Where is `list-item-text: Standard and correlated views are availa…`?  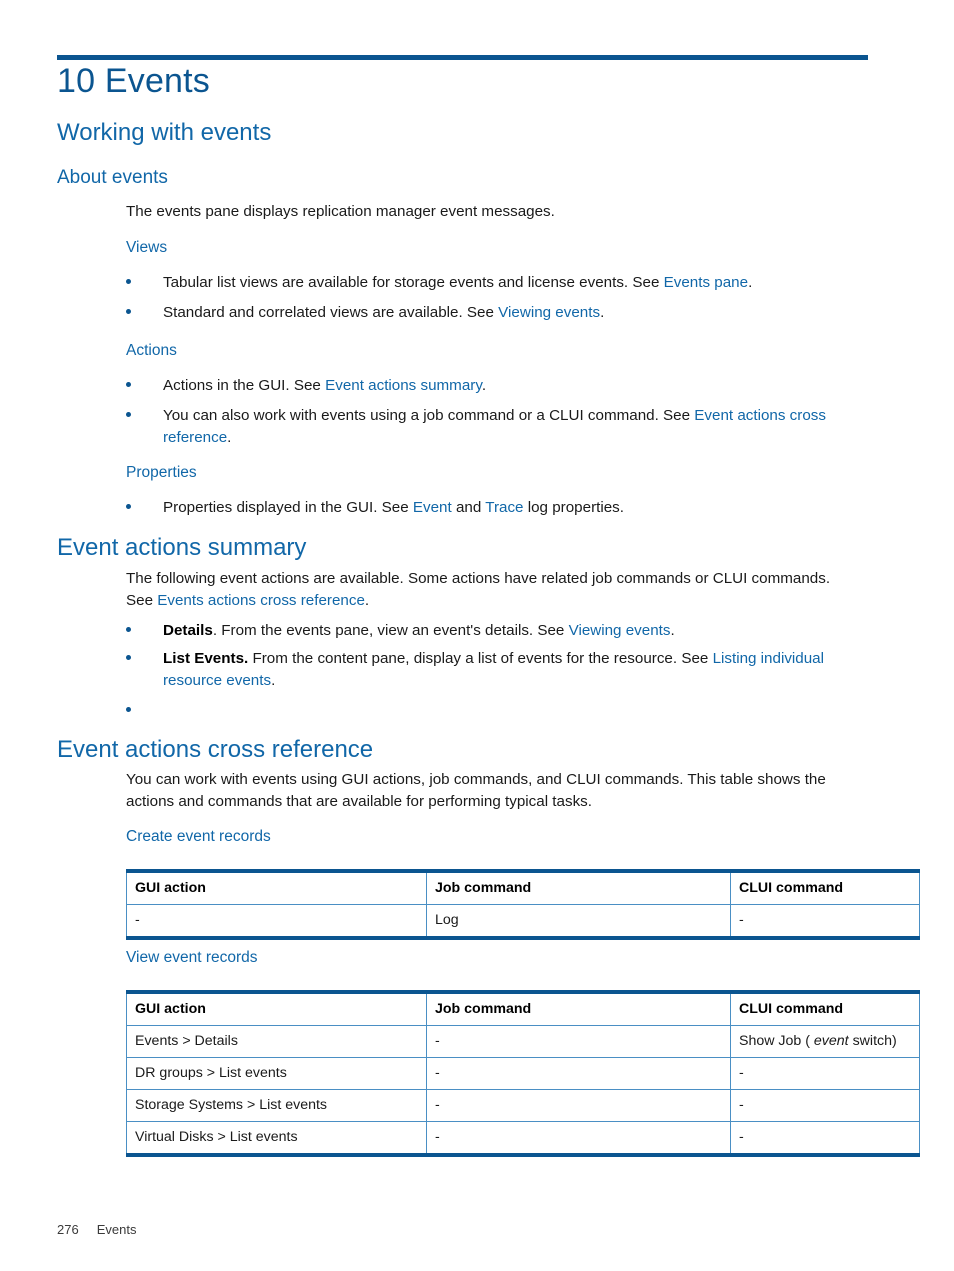
list-item-text: Standard and correlated views are availa… is located at coordinates (514, 313).